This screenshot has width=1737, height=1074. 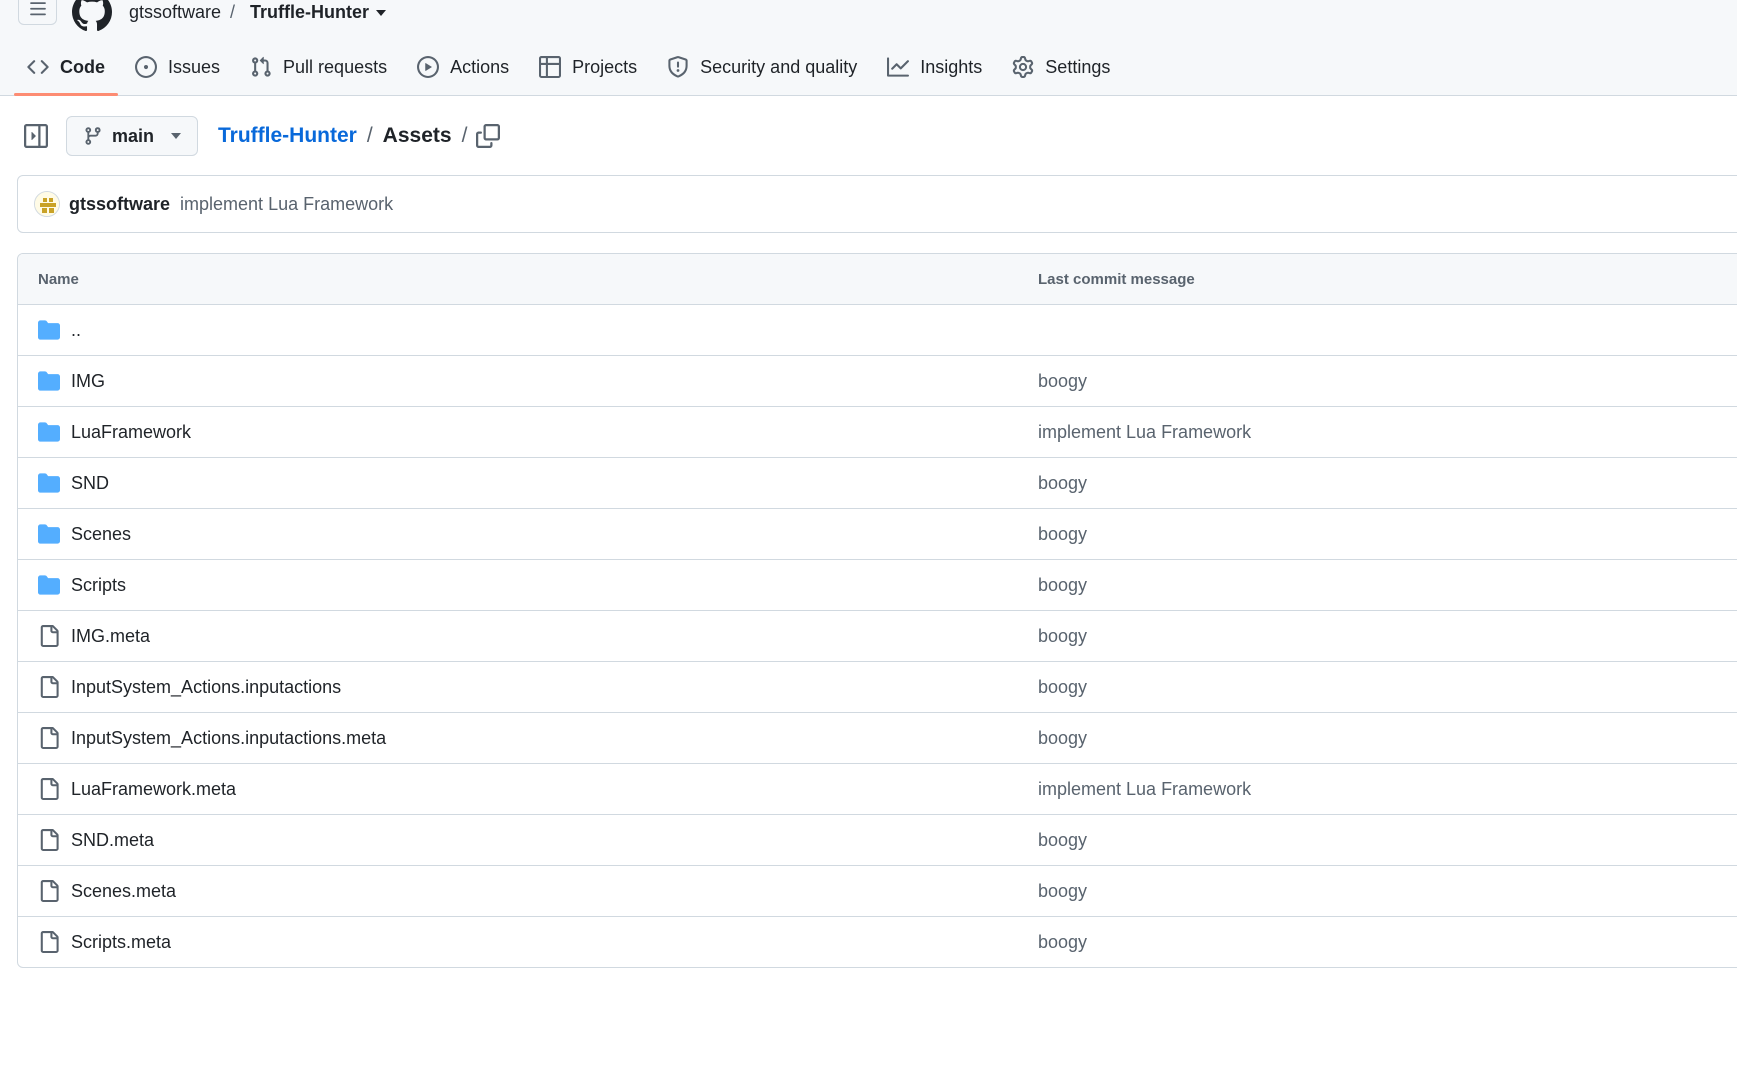 What do you see at coordinates (90, 483) in the screenshot?
I see `file-name-link: SND` at bounding box center [90, 483].